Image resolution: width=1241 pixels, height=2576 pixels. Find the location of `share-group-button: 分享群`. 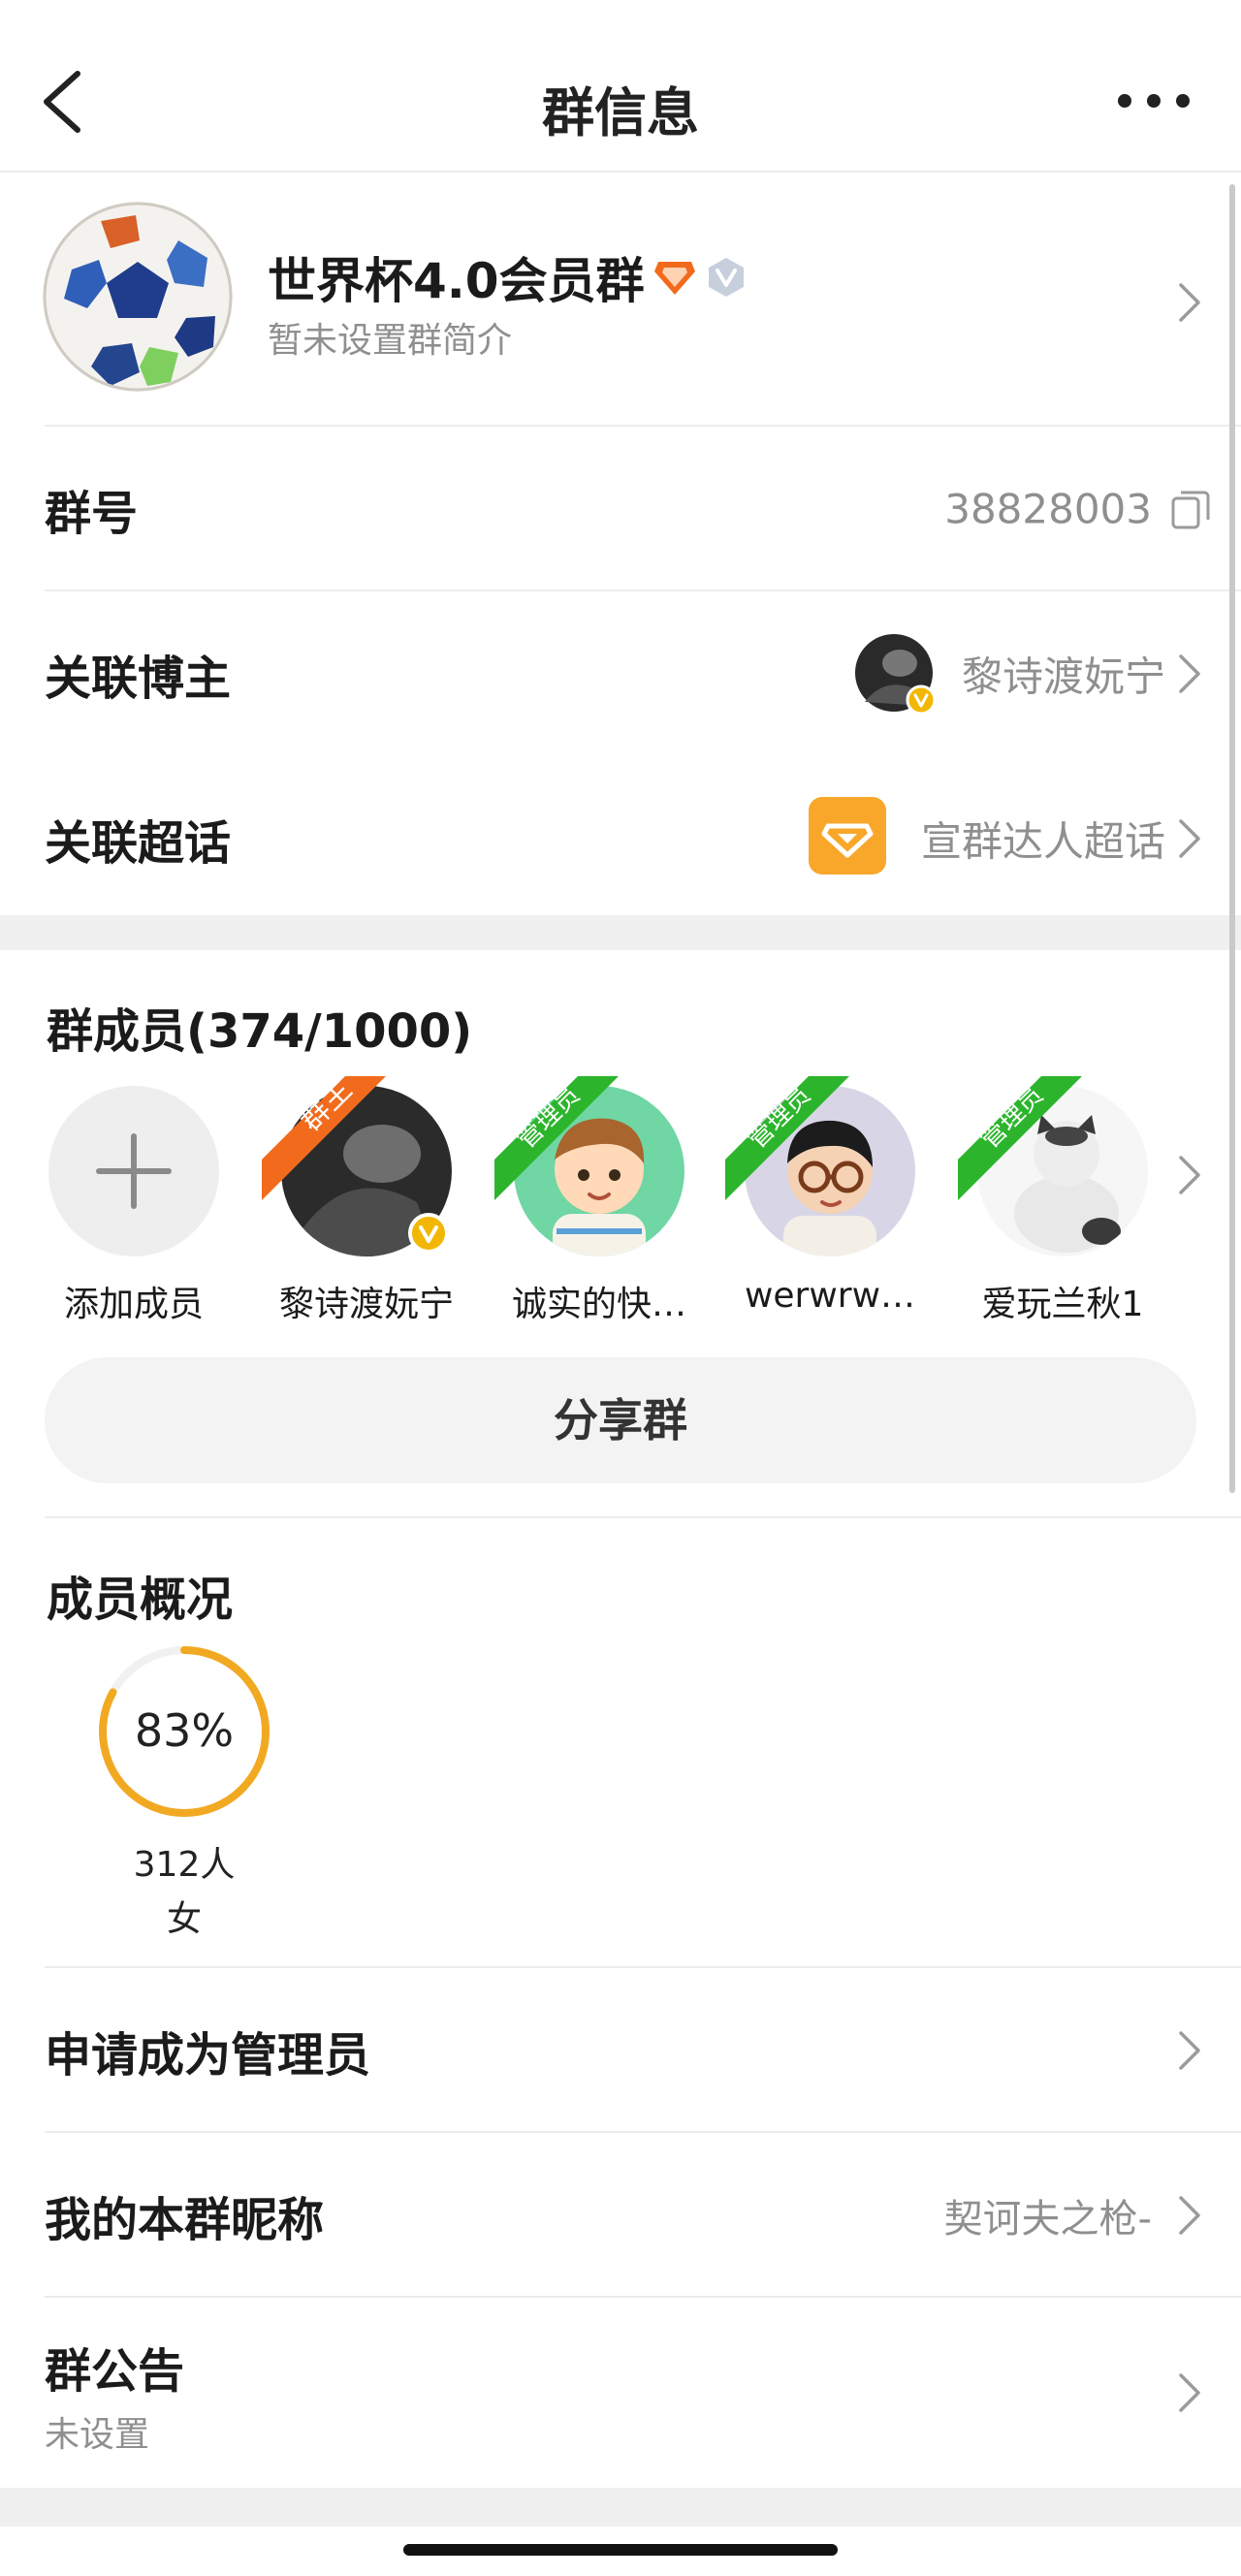

share-group-button: 分享群 is located at coordinates (620, 1420).